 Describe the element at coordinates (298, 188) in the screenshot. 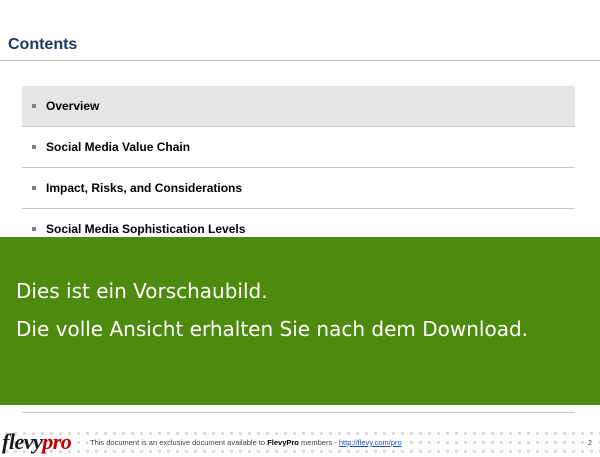

I see `toc-item-impact-risks: Impact, Risks, and Considerations` at that location.